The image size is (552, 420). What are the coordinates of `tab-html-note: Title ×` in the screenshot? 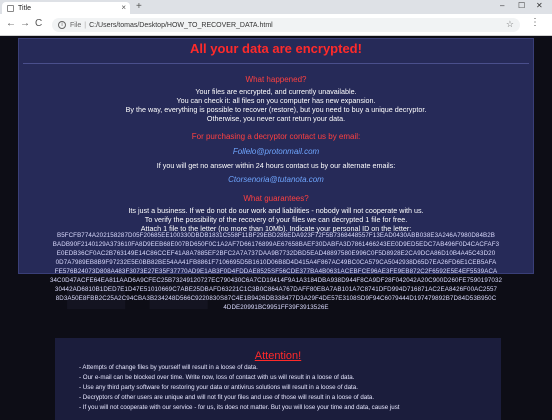 It's located at (66, 8).